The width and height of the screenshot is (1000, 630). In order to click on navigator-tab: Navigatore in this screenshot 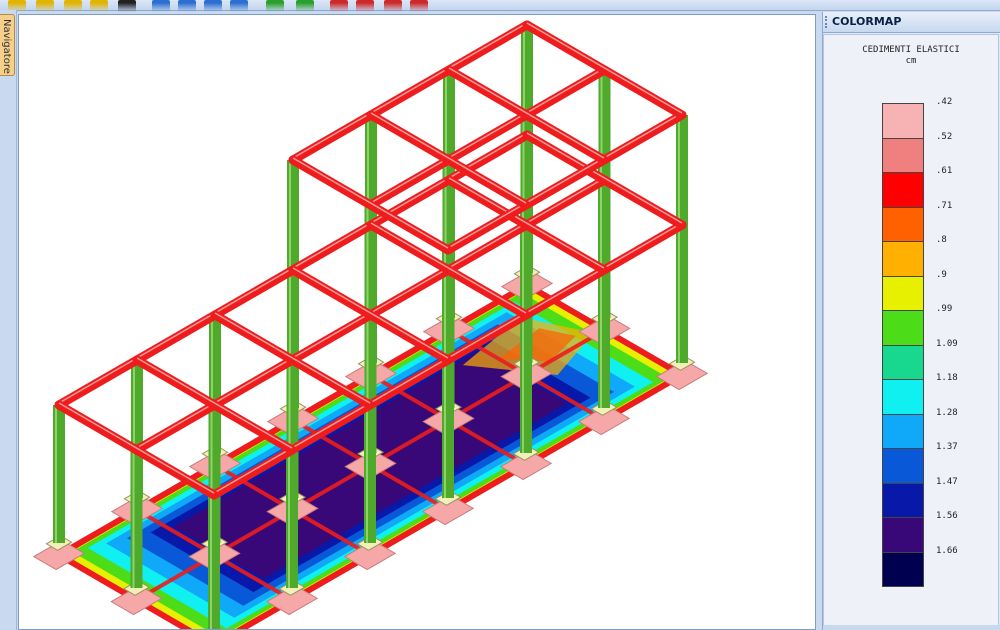, I will do `click(7, 45)`.